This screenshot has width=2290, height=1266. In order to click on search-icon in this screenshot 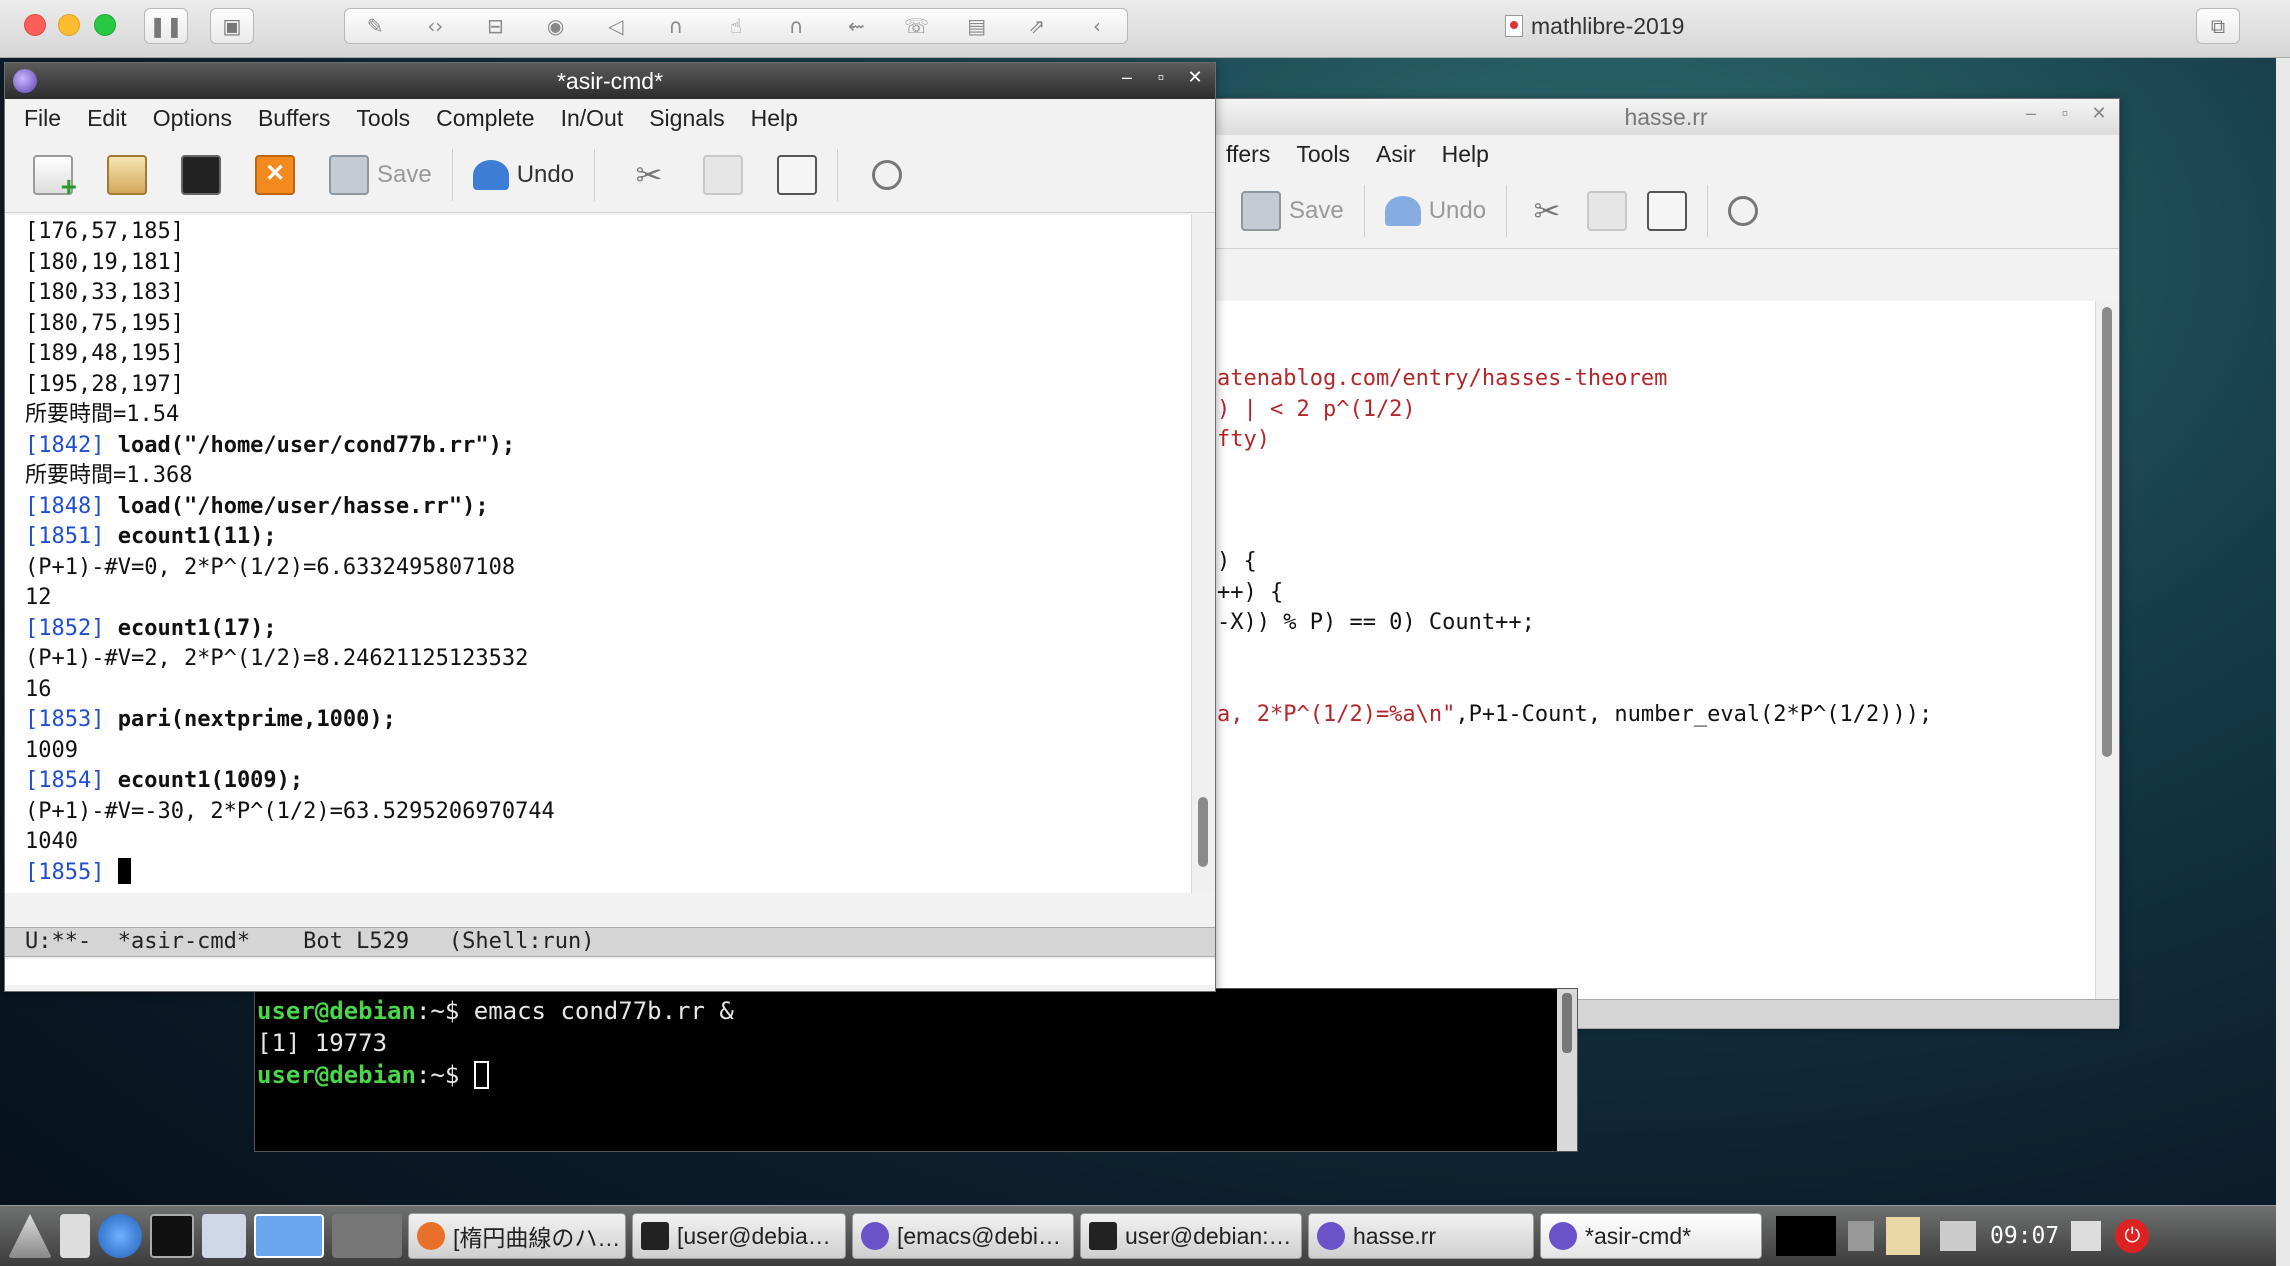, I will do `click(887, 174)`.